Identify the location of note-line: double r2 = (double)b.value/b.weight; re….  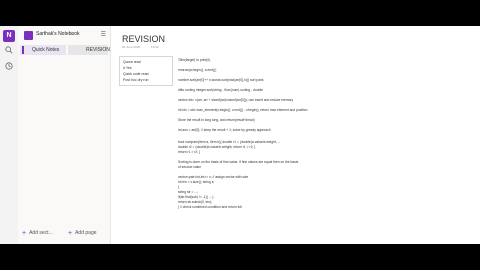
(217, 147).